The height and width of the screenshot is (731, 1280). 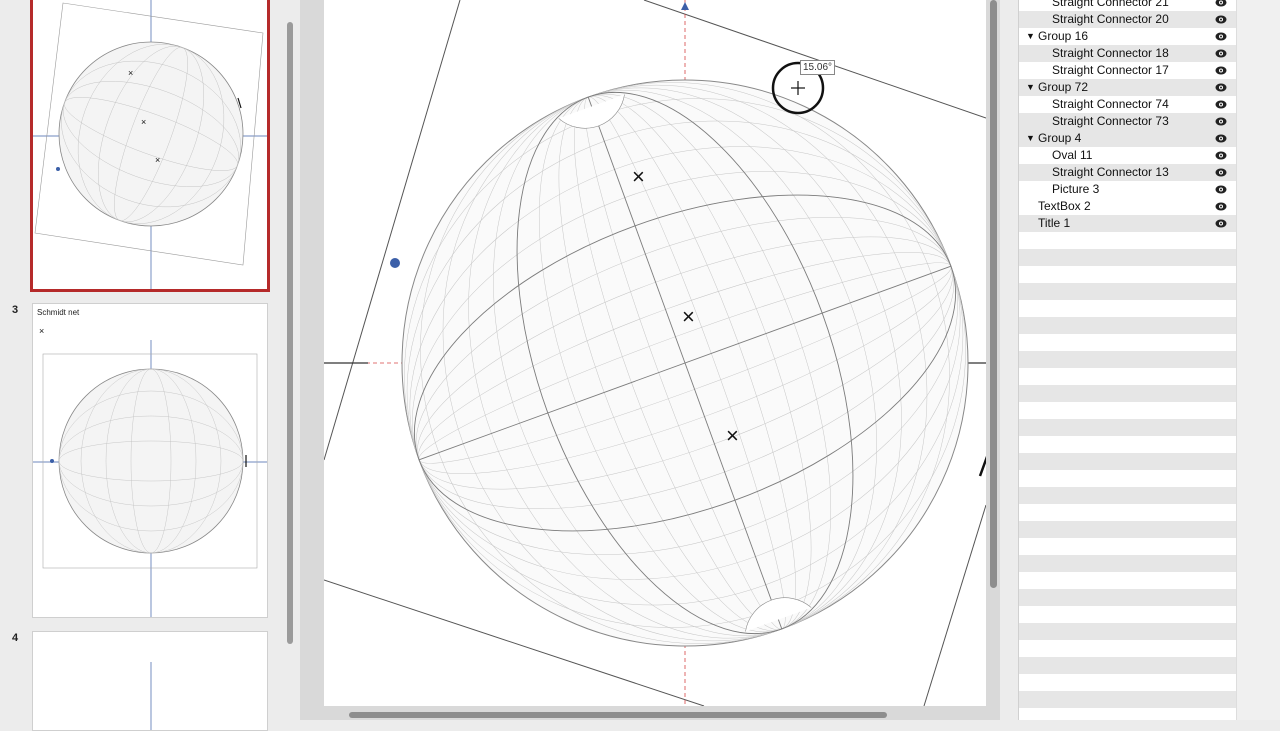 I want to click on selection-group: ▼ Group 16, so click(x=1128, y=36).